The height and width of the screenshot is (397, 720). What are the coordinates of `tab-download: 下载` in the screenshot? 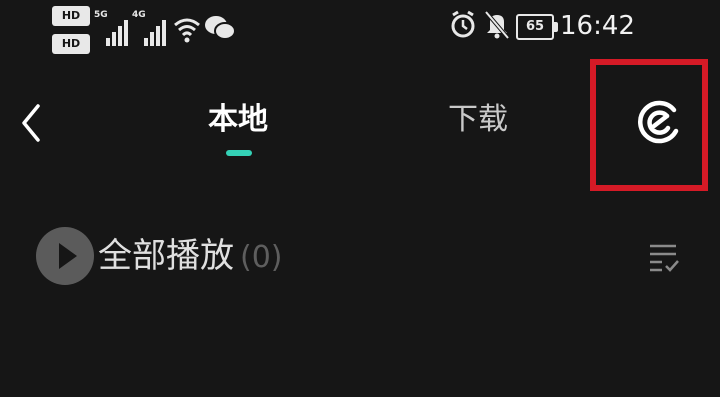 It's located at (478, 120).